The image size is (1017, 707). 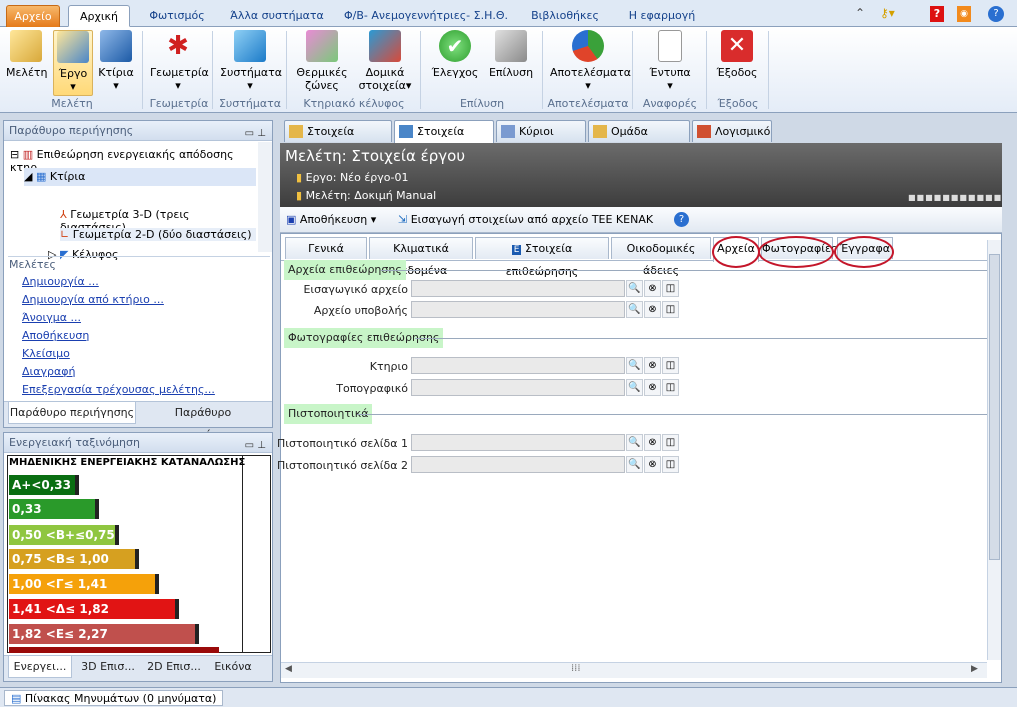 I want to click on tree-item-geometry-2d: ∟ Γεωμετρία 2-D (δύο διαστάσεις), so click(x=158, y=234).